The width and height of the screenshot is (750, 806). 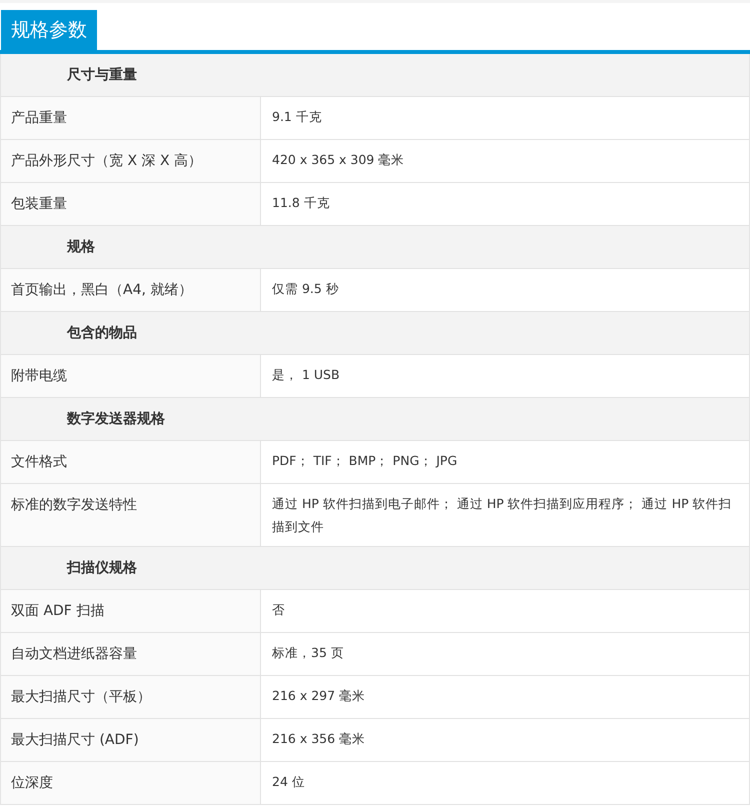 What do you see at coordinates (364, 461) in the screenshot?
I see `spec-value: PDF； TIF； BMP； PNG； JPG` at bounding box center [364, 461].